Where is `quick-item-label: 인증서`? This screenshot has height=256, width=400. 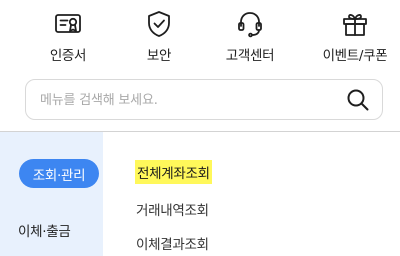 quick-item-label: 인증서 is located at coordinates (68, 56).